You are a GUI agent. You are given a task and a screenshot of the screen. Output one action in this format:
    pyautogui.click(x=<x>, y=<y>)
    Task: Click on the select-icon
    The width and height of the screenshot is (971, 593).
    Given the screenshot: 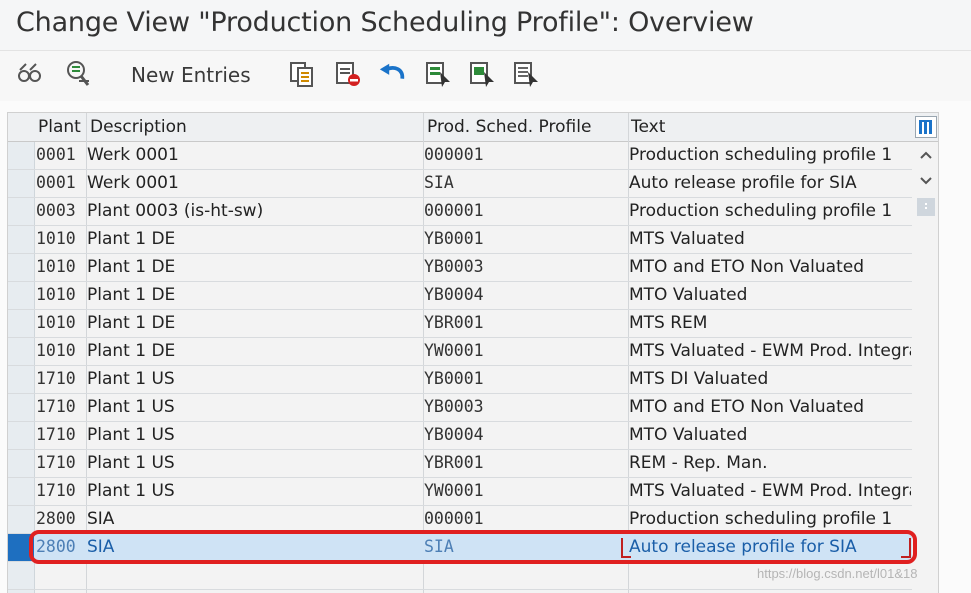 What is the action you would take?
    pyautogui.click(x=78, y=74)
    